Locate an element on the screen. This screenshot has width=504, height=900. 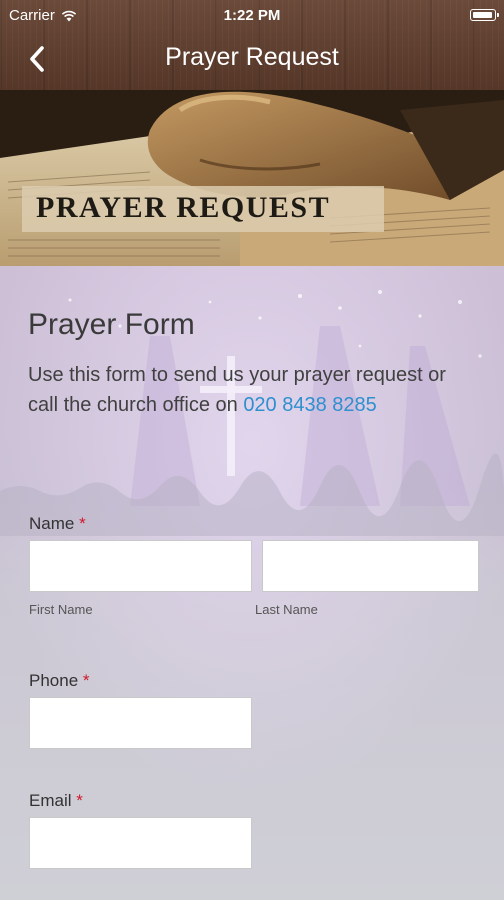
status-bar: Carrier 1:22 PM is located at coordinates (252, 16).